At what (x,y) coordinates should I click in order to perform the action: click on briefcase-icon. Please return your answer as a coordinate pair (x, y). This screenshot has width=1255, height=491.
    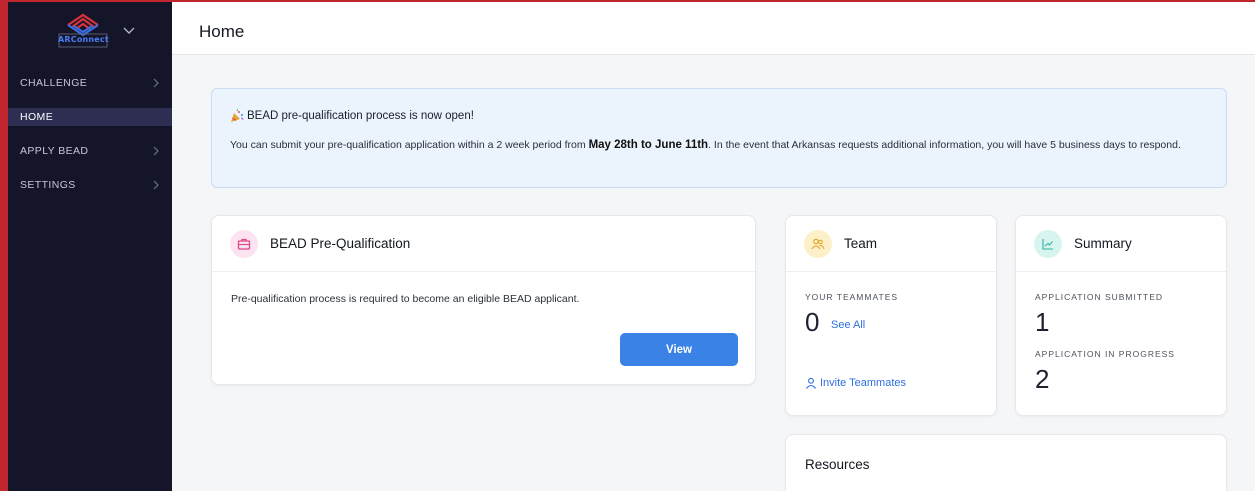
    Looking at the image, I should click on (244, 243).